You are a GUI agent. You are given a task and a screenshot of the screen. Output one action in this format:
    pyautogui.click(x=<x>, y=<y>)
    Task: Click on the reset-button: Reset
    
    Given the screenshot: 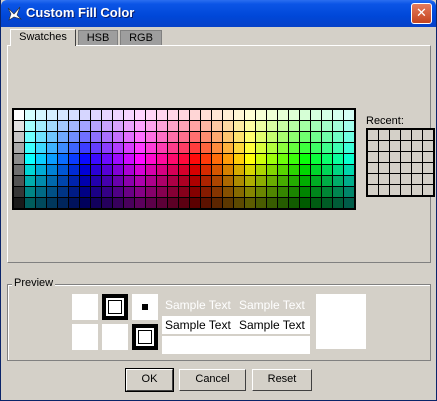 What is the action you would take?
    pyautogui.click(x=282, y=380)
    